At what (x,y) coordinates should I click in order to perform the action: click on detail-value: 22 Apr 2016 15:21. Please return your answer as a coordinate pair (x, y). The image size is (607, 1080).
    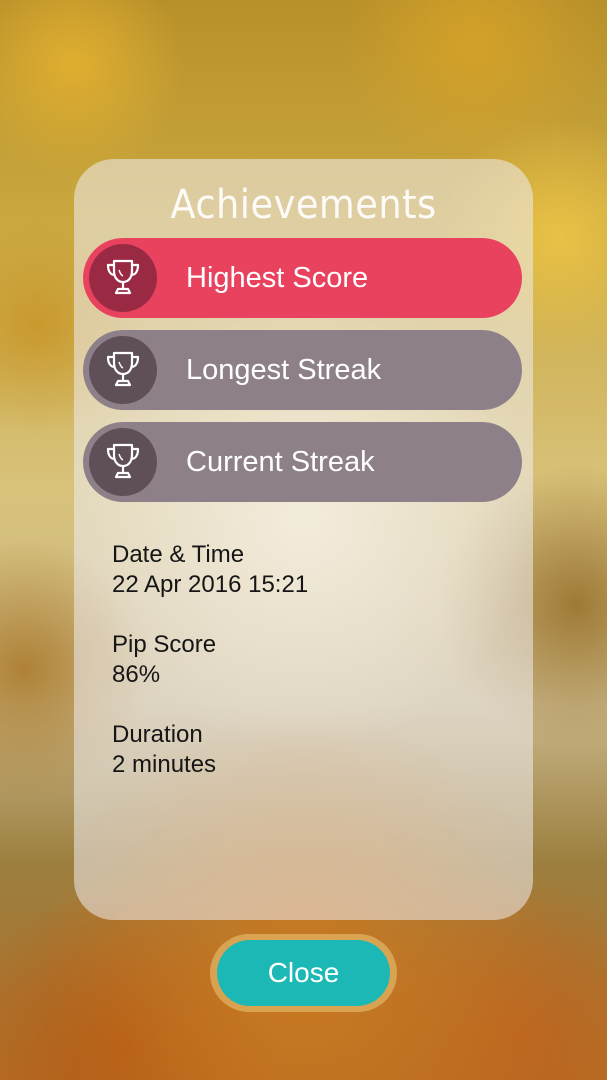
    Looking at the image, I should click on (210, 584).